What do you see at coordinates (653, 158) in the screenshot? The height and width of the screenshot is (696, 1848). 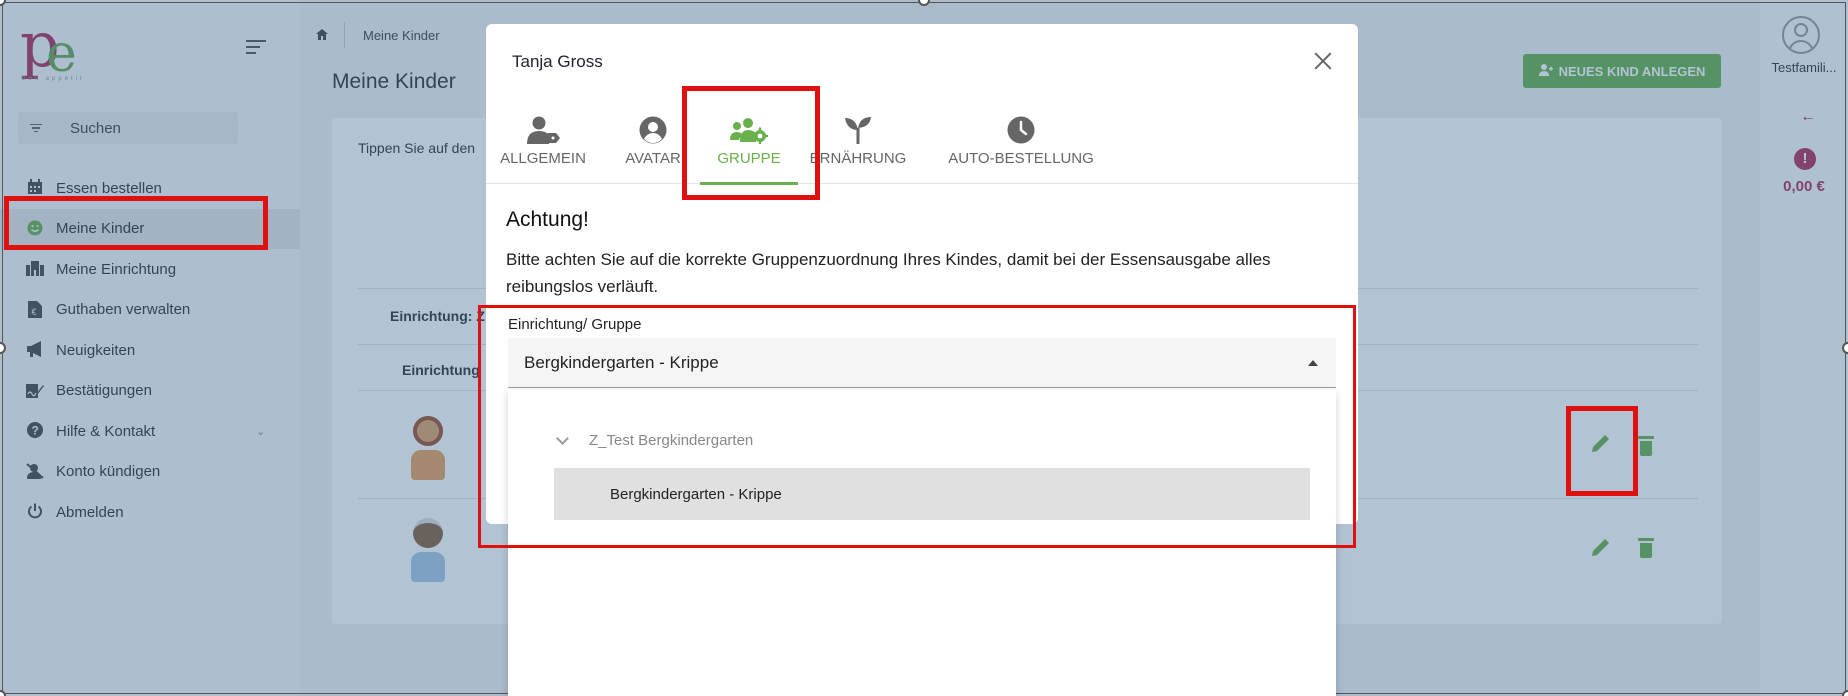 I see `tab-label: AVATAR` at bounding box center [653, 158].